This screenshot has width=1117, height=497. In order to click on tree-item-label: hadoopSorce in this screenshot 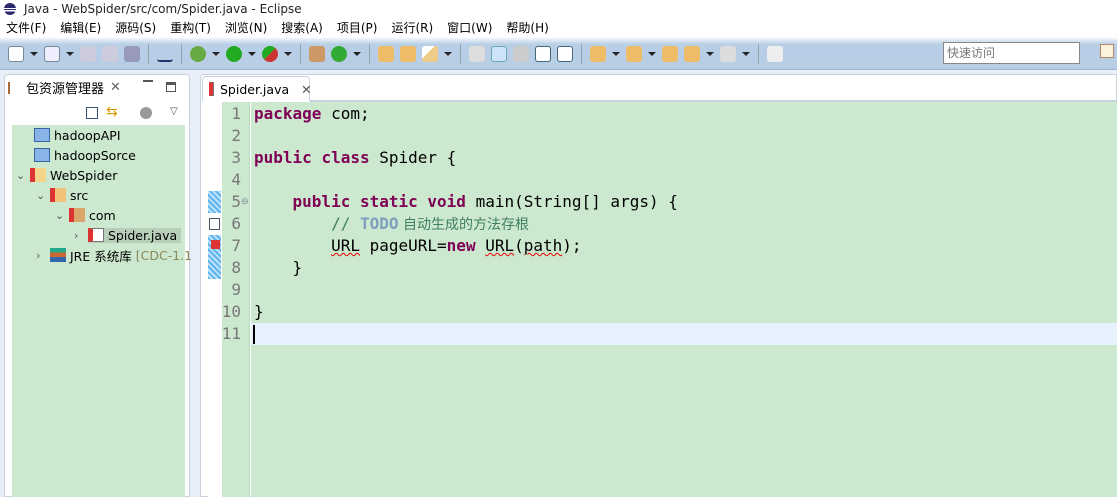, I will do `click(95, 155)`.